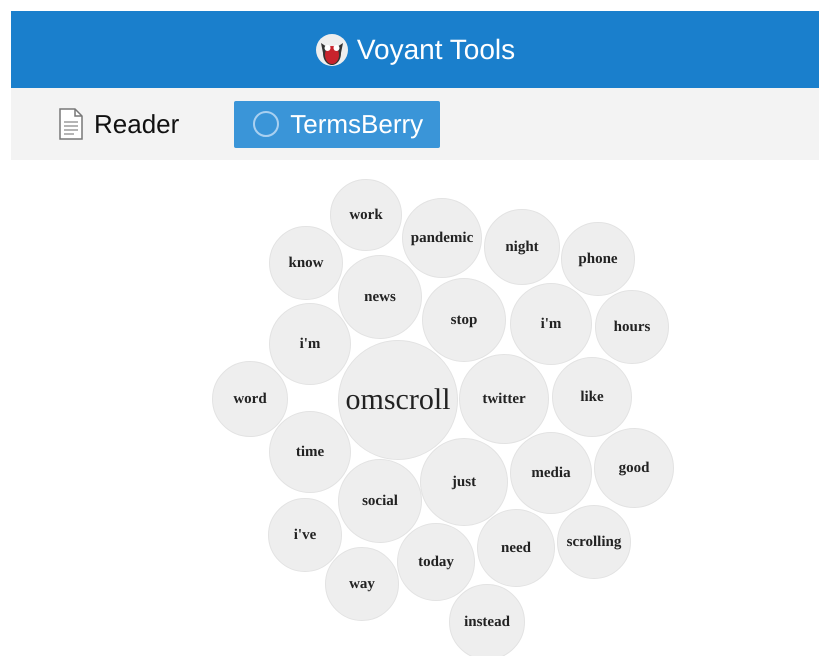 This screenshot has width=819, height=656. I want to click on term-bubble: instead, so click(487, 620).